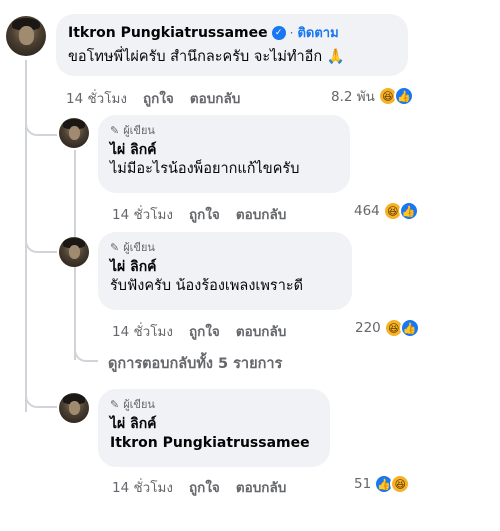 This screenshot has height=531, width=500. What do you see at coordinates (214, 443) in the screenshot?
I see `mentioned-user-name: Itkron Pungkiatrussamee` at bounding box center [214, 443].